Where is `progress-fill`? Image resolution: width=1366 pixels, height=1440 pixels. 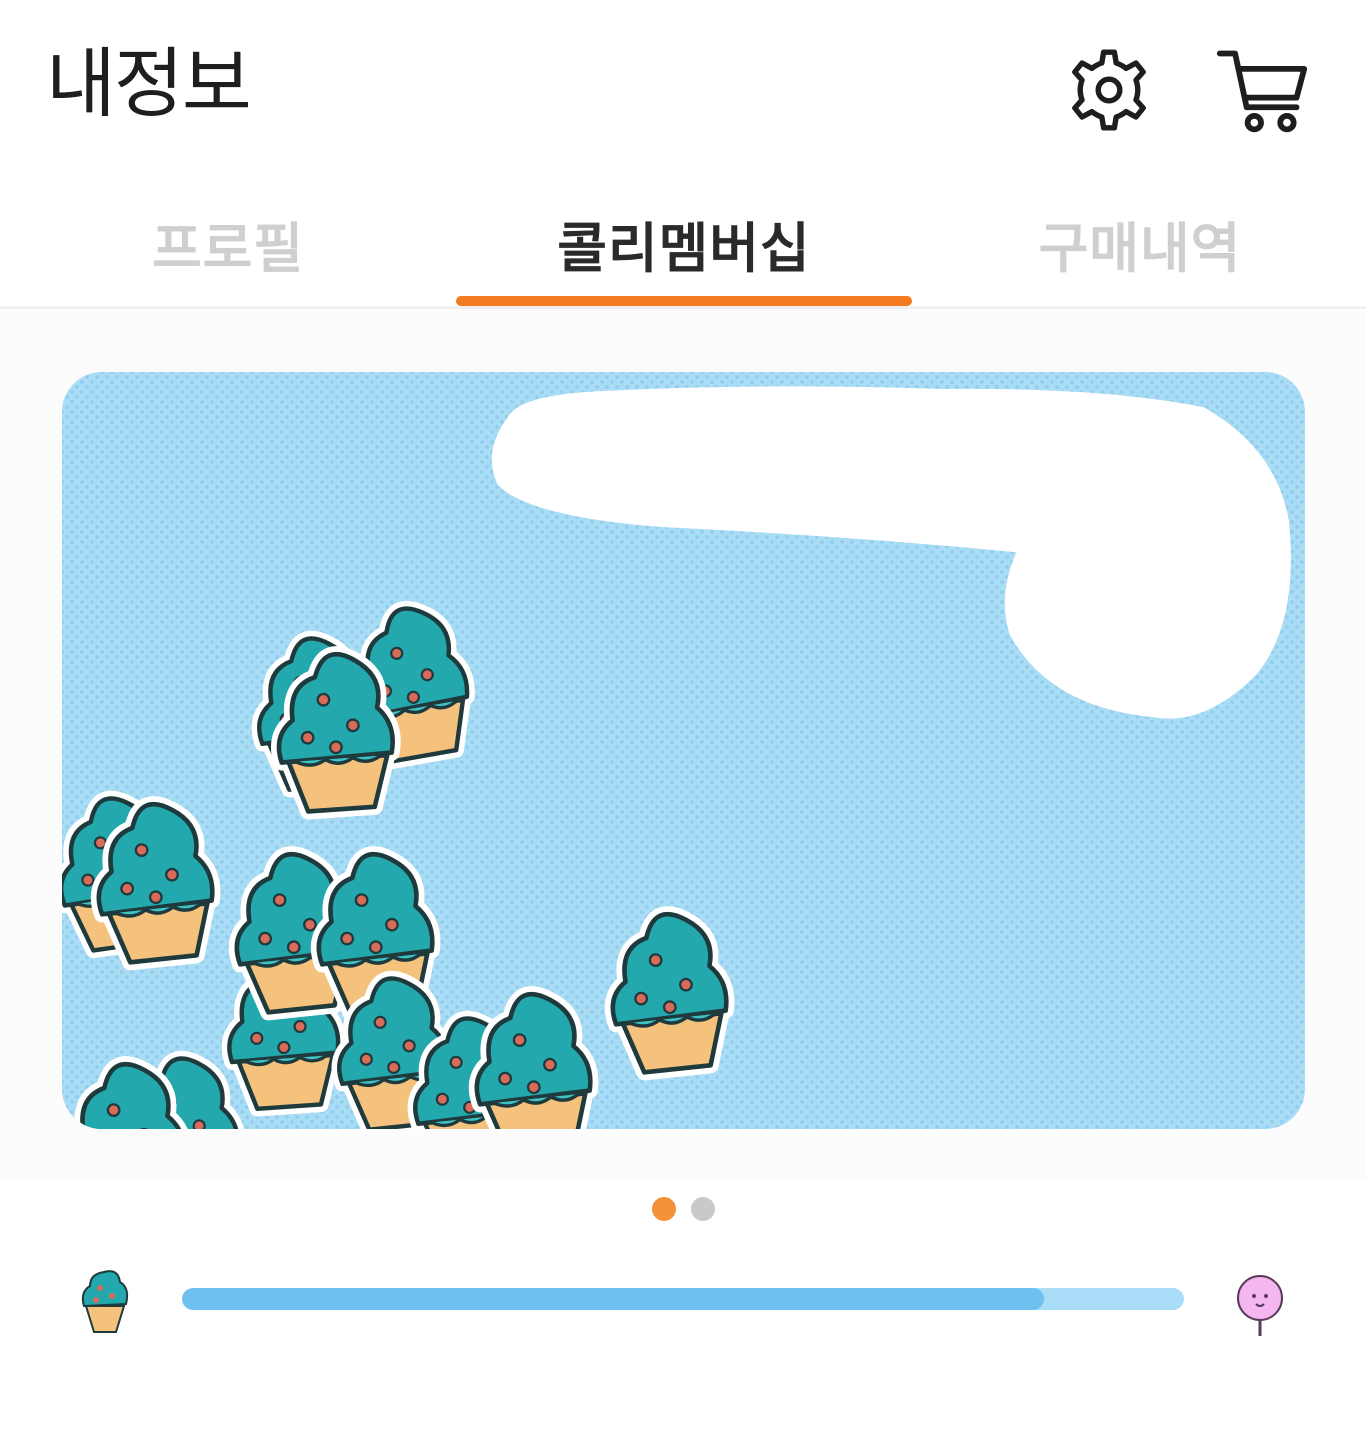
progress-fill is located at coordinates (613, 1299).